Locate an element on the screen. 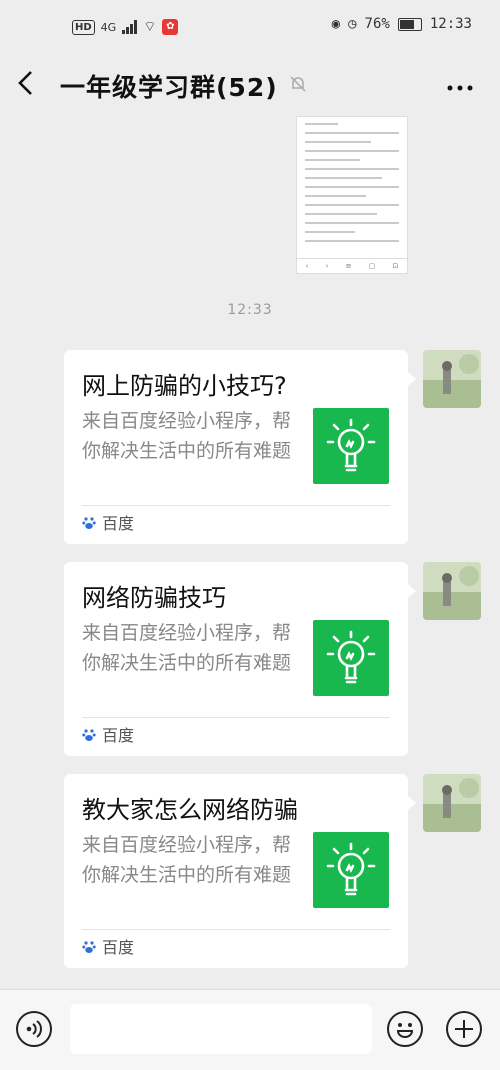 The image size is (500, 1070). card-title: 网上防骗的小技巧? is located at coordinates (184, 386).